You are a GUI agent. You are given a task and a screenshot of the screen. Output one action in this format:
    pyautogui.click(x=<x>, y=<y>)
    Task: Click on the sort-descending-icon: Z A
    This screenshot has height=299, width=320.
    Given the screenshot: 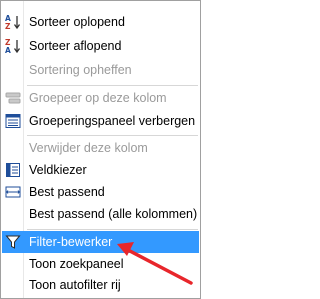 What is the action you would take?
    pyautogui.click(x=13, y=46)
    